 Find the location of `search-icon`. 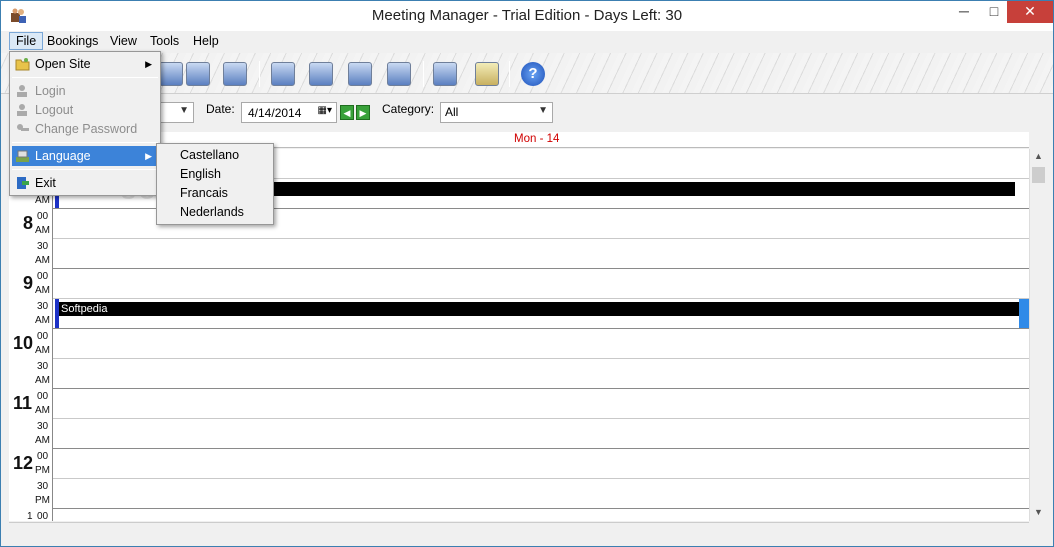

search-icon is located at coordinates (445, 74).